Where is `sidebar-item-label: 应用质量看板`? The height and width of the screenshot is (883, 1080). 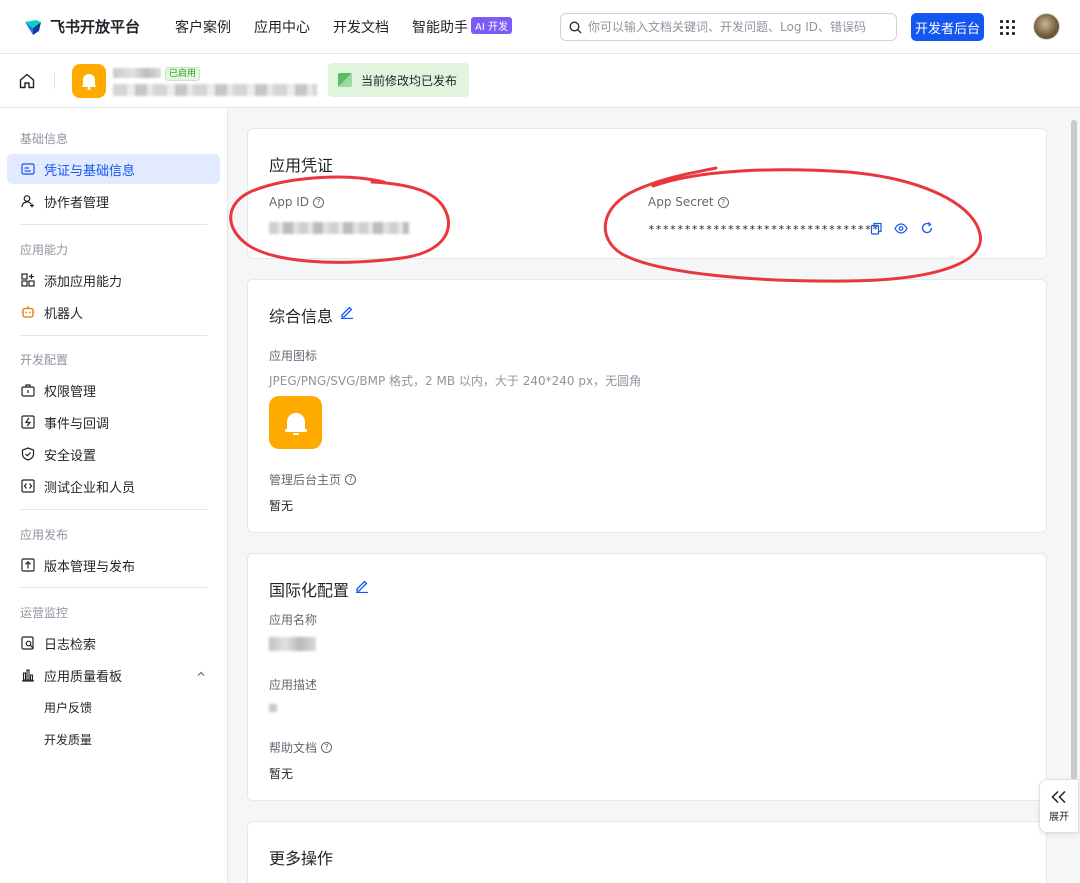 sidebar-item-label: 应用质量看板 is located at coordinates (83, 677).